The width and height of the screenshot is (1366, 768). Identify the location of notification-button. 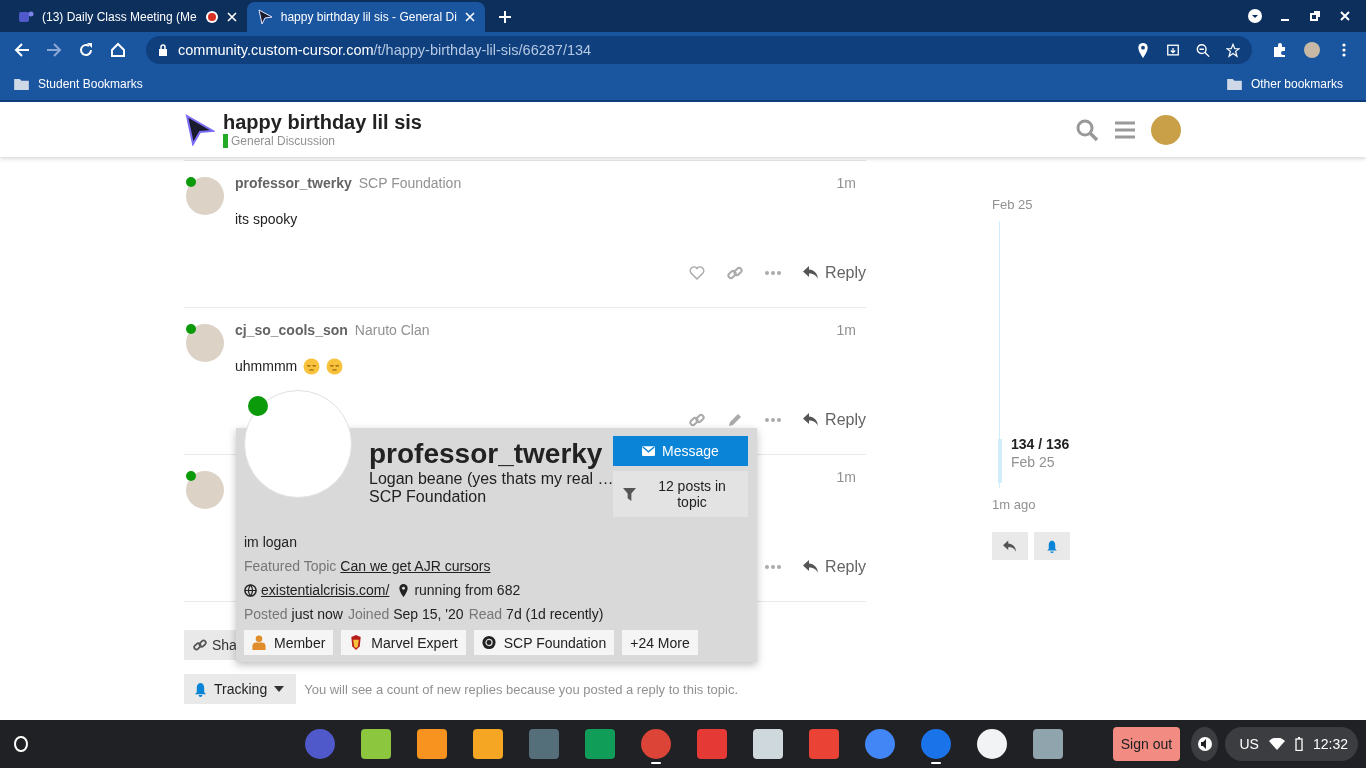
(1052, 546).